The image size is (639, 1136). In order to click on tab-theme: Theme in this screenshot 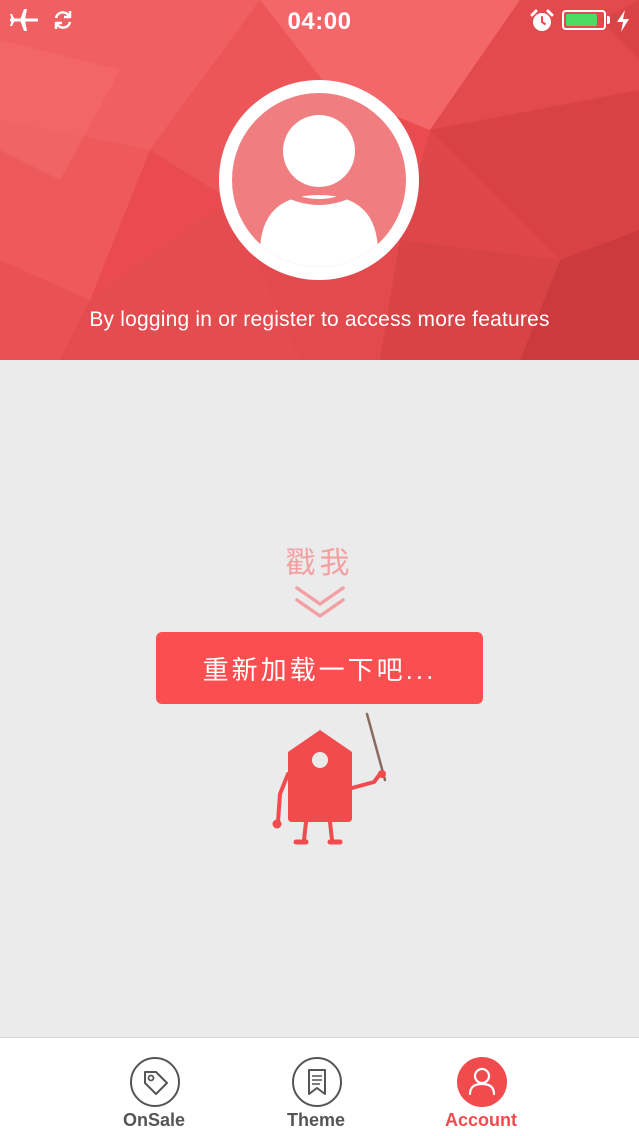, I will do `click(316, 1087)`.